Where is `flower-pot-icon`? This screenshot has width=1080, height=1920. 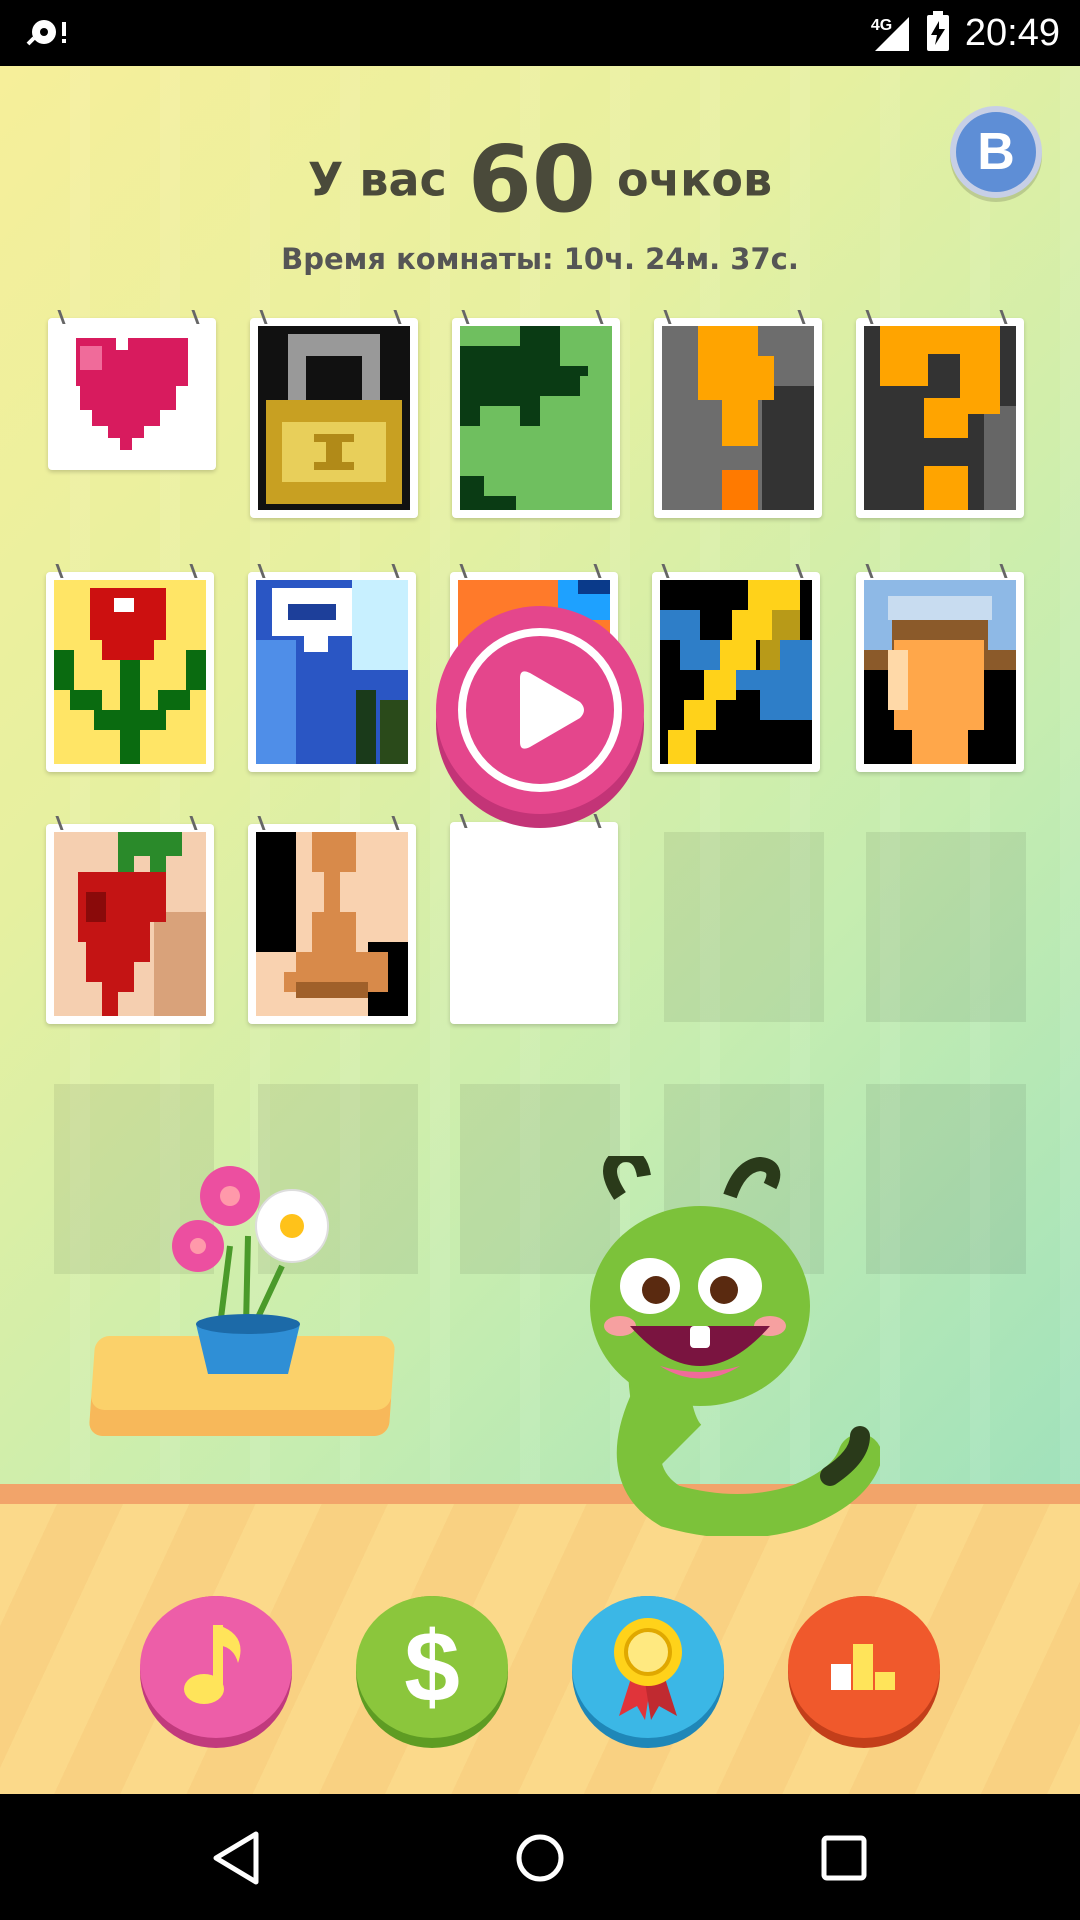
flower-pot-icon is located at coordinates (250, 1270).